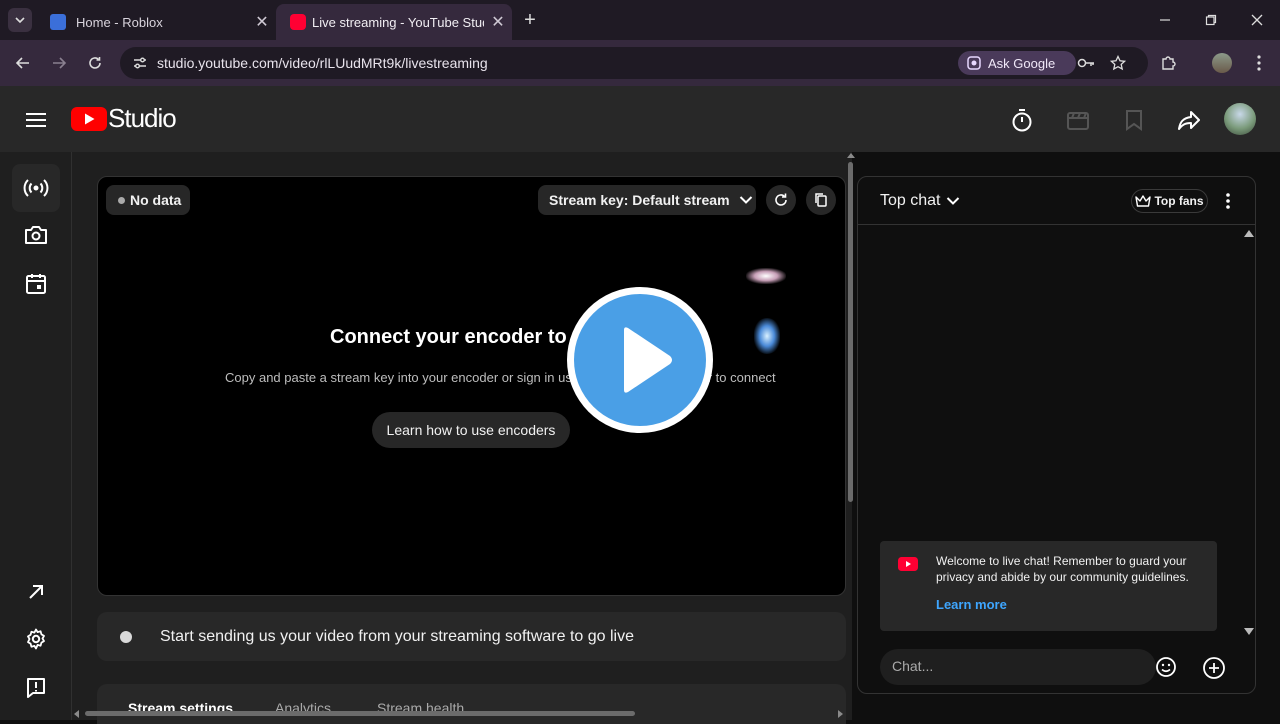  Describe the element at coordinates (36, 688) in the screenshot. I see `sidebar-item-feedback` at that location.